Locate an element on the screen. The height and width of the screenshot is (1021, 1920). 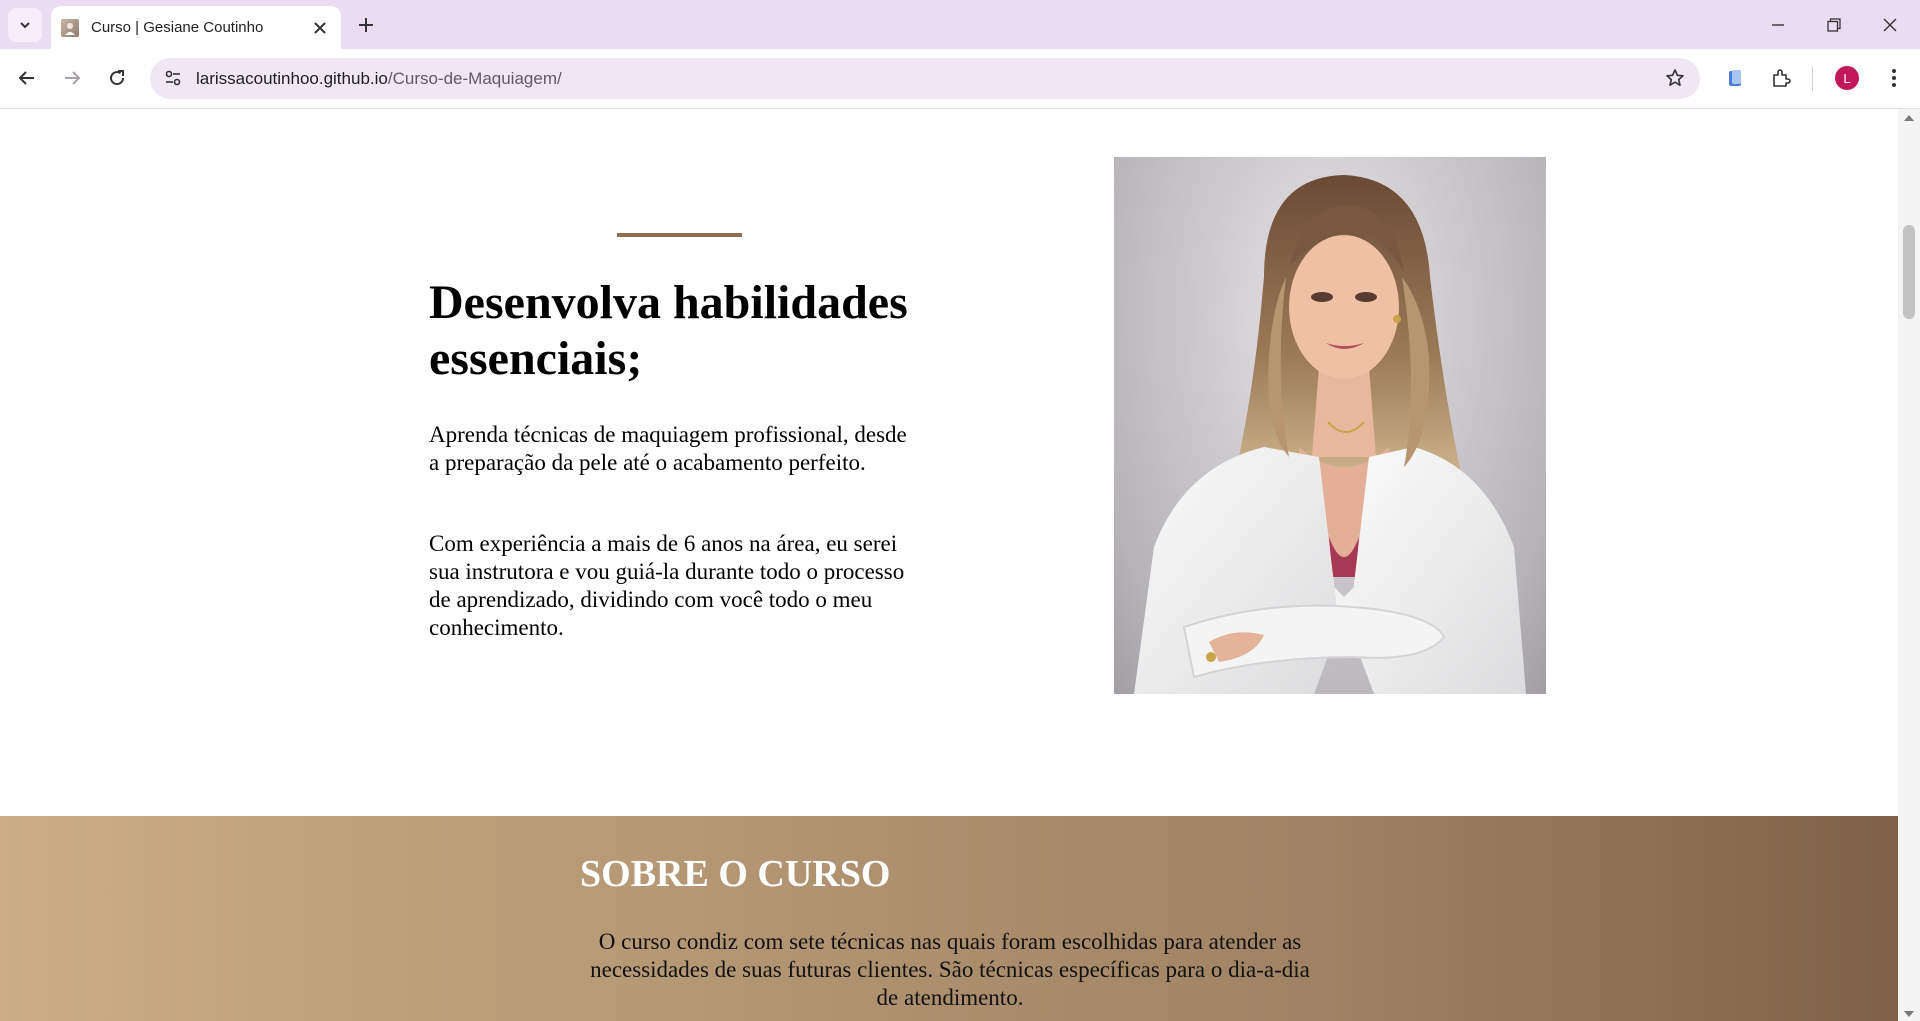
arrow-right-icon is located at coordinates (73, 78).